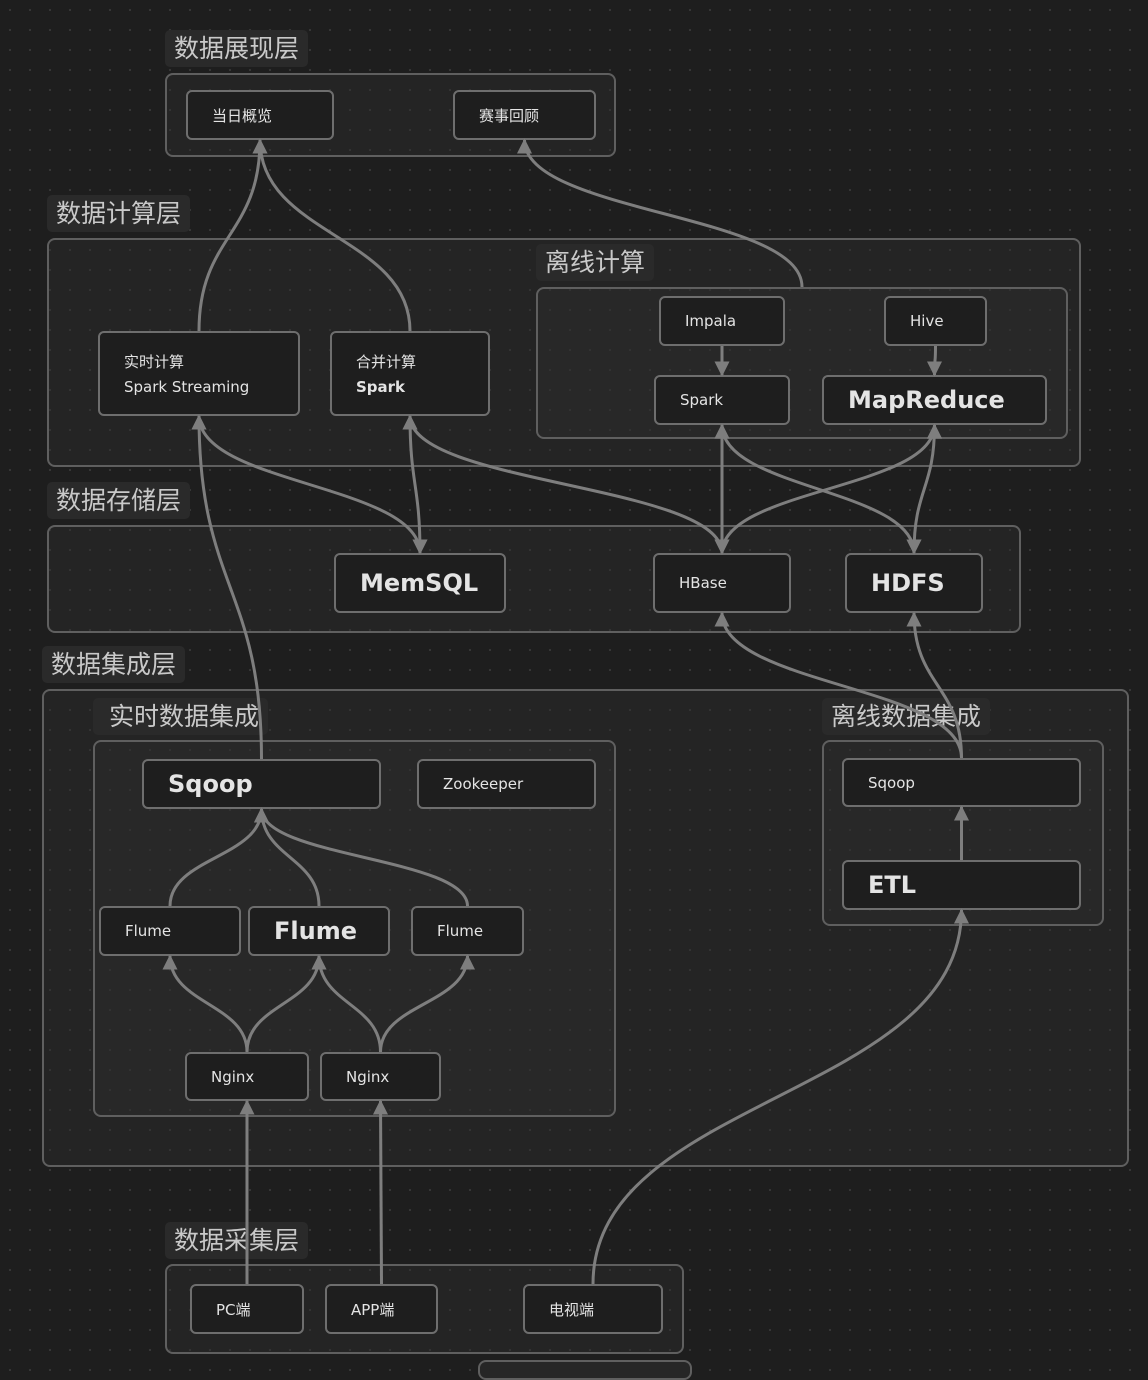 This screenshot has width=1148, height=1380. Describe the element at coordinates (199, 373) in the screenshot. I see `node-realtime-compute: 实时计算 Spark Streaming` at that location.